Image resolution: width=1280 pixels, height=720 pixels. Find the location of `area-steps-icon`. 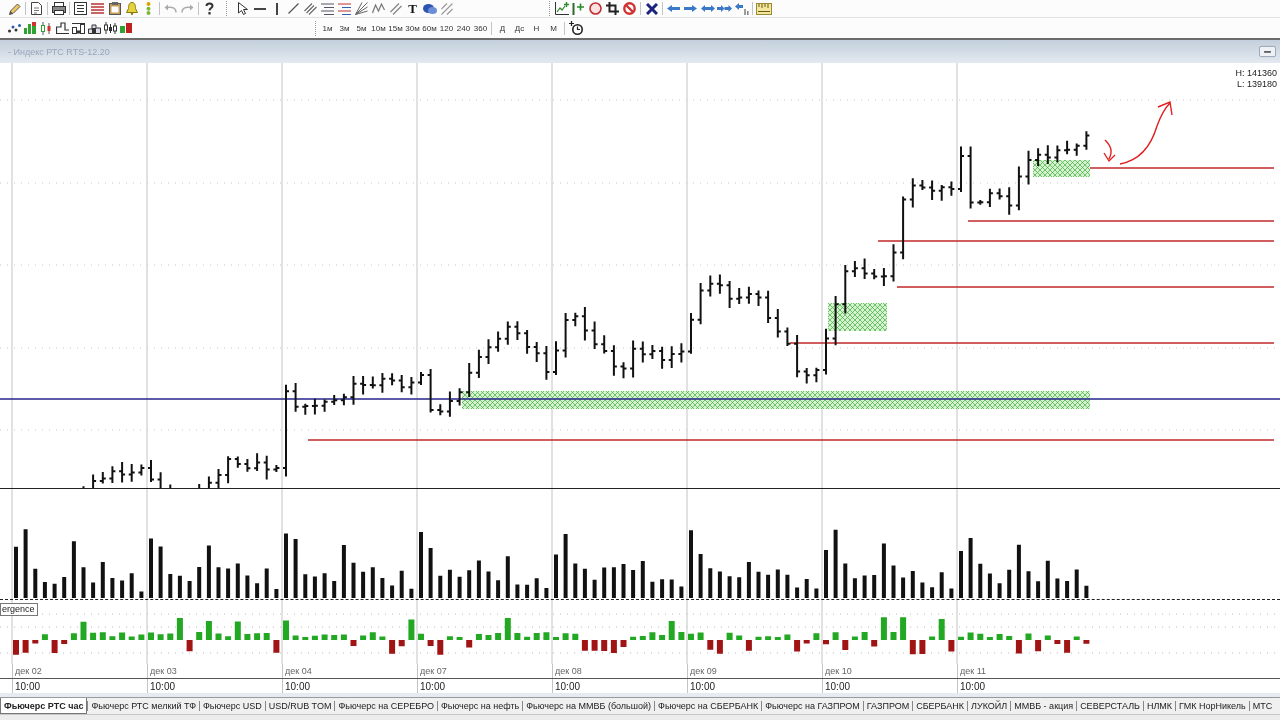

area-steps-icon is located at coordinates (94, 28).